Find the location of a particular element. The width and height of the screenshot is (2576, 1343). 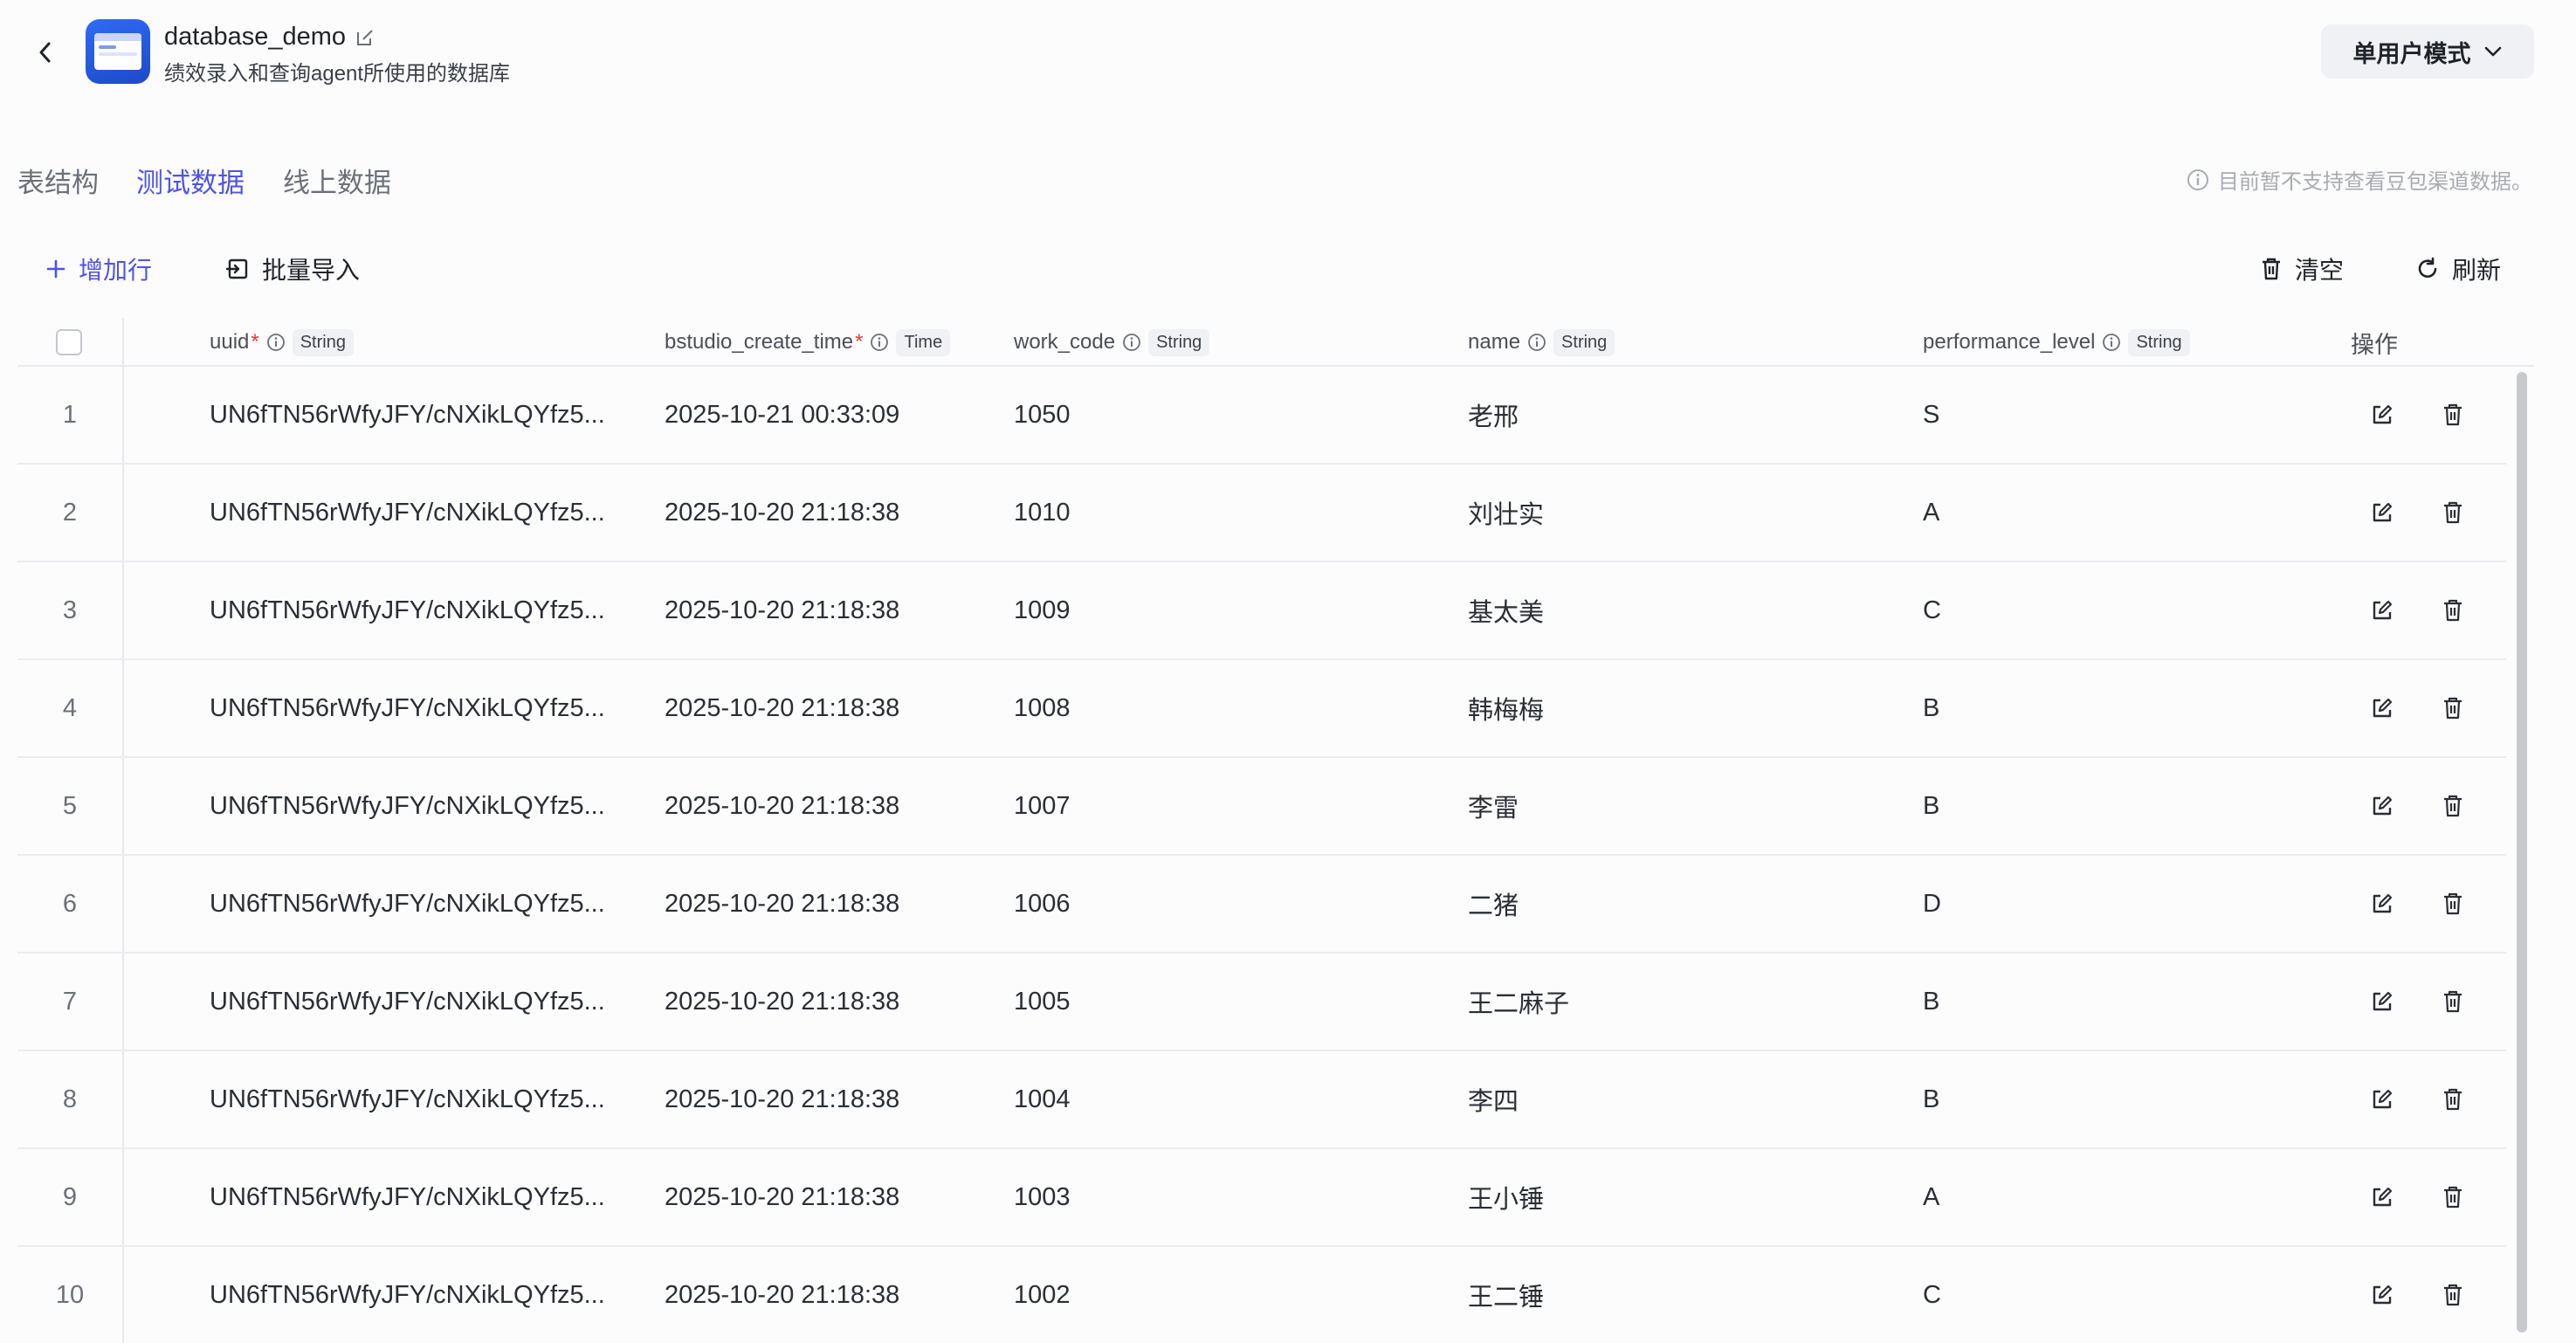

cell-name: 刘壮实 is located at coordinates (1506, 513).